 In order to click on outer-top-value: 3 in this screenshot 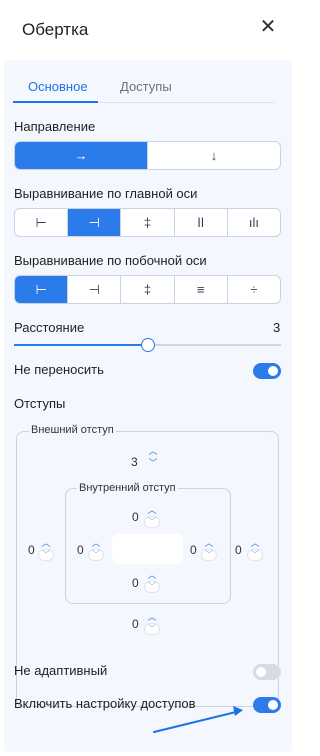, I will do `click(134, 462)`.